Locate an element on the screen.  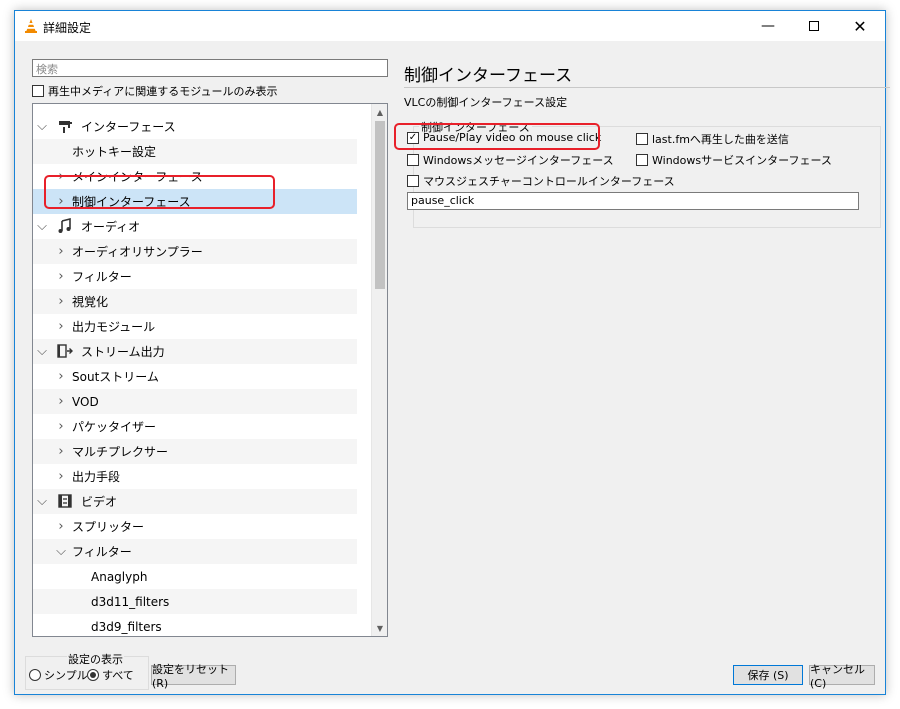
tree-item: › オーディオリサンプラー is located at coordinates (195, 251).